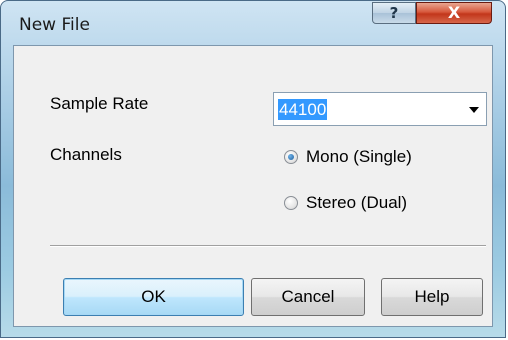 The width and height of the screenshot is (508, 340). Describe the element at coordinates (268, 246) in the screenshot. I see `separator` at that location.